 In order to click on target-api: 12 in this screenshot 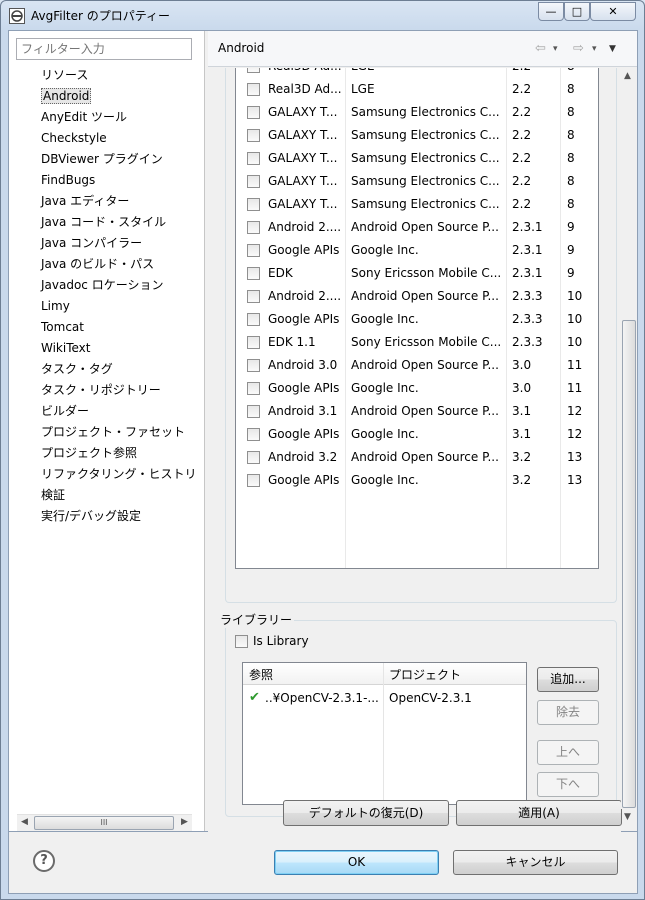, I will do `click(575, 411)`.